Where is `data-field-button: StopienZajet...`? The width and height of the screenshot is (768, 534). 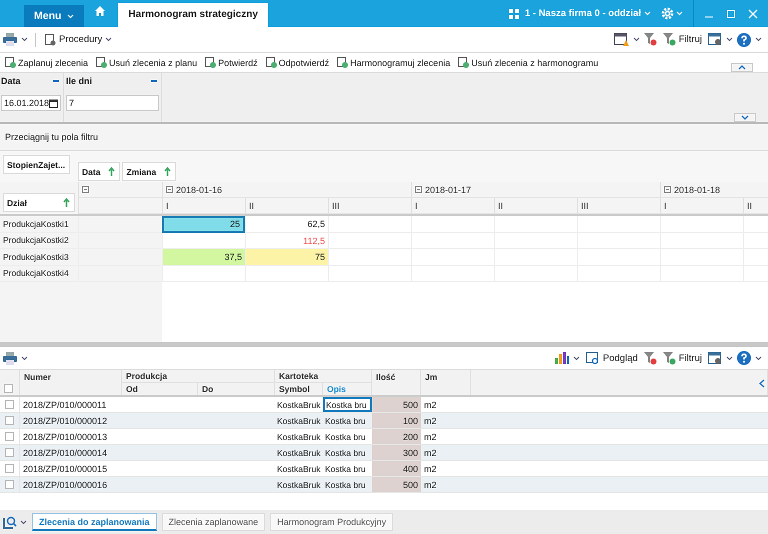
data-field-button: StopienZajet... is located at coordinates (36, 164).